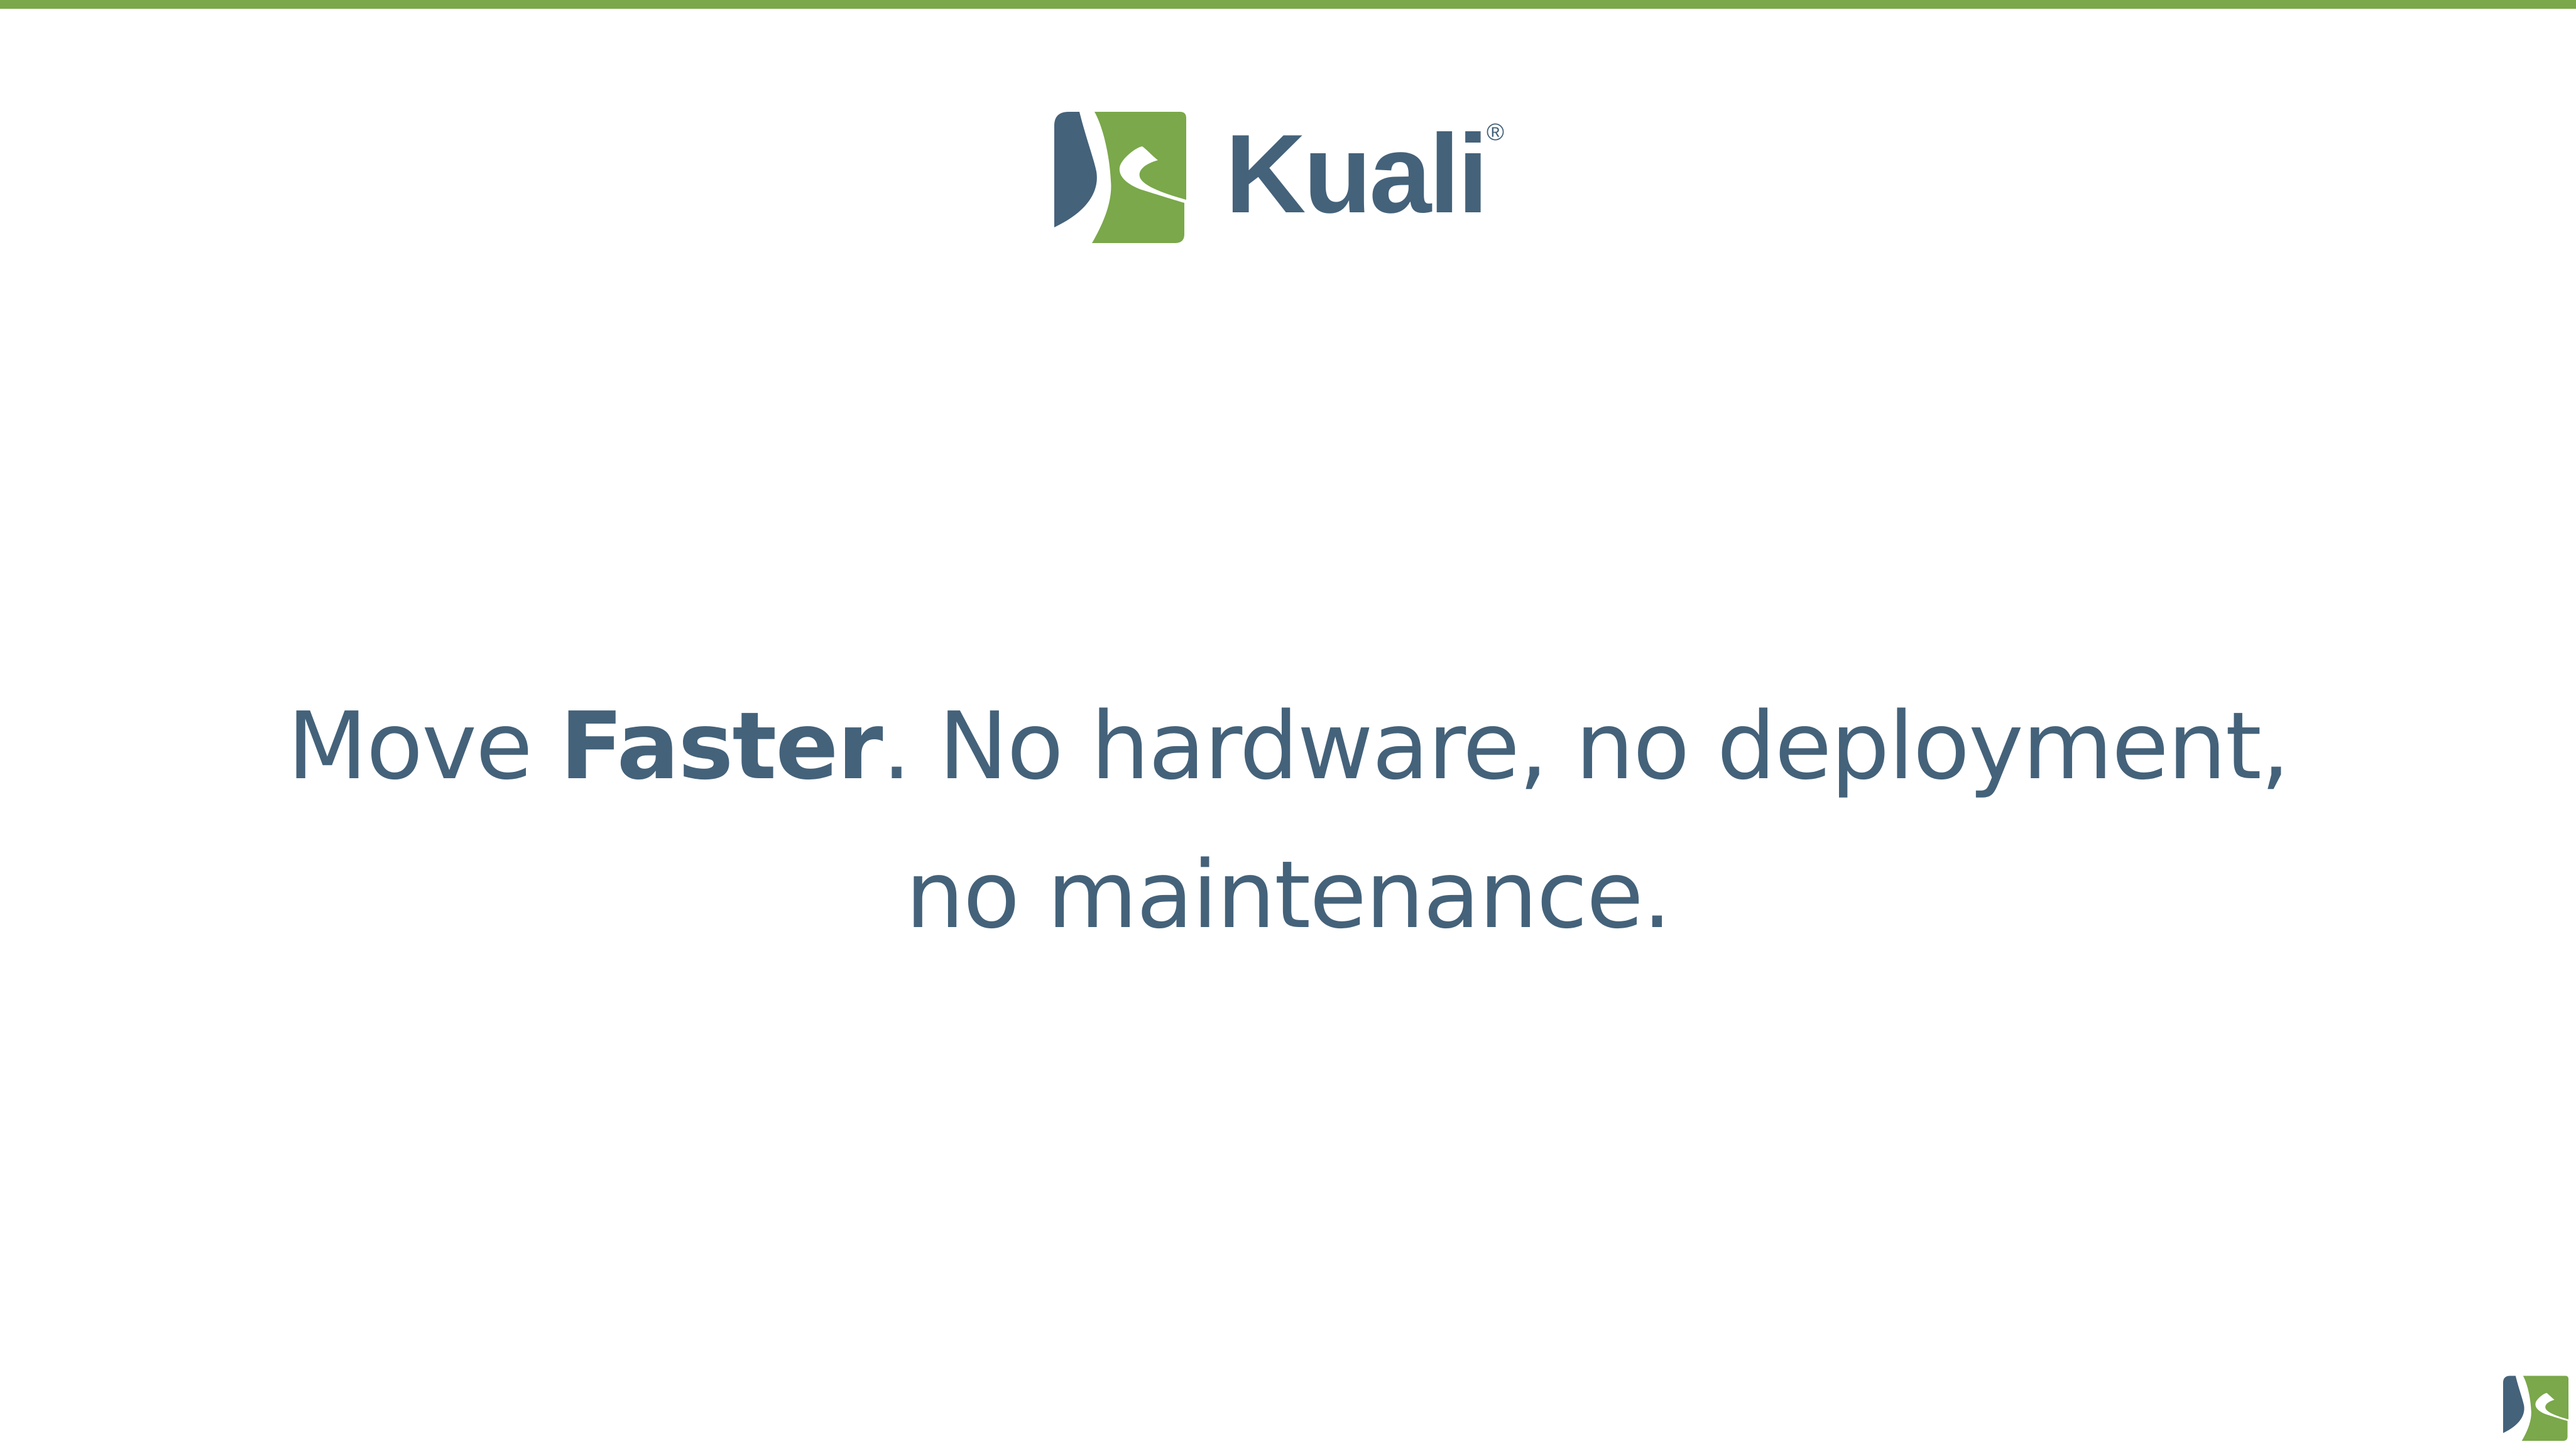  I want to click on corner-kuali-mark-icon, so click(2536, 1408).